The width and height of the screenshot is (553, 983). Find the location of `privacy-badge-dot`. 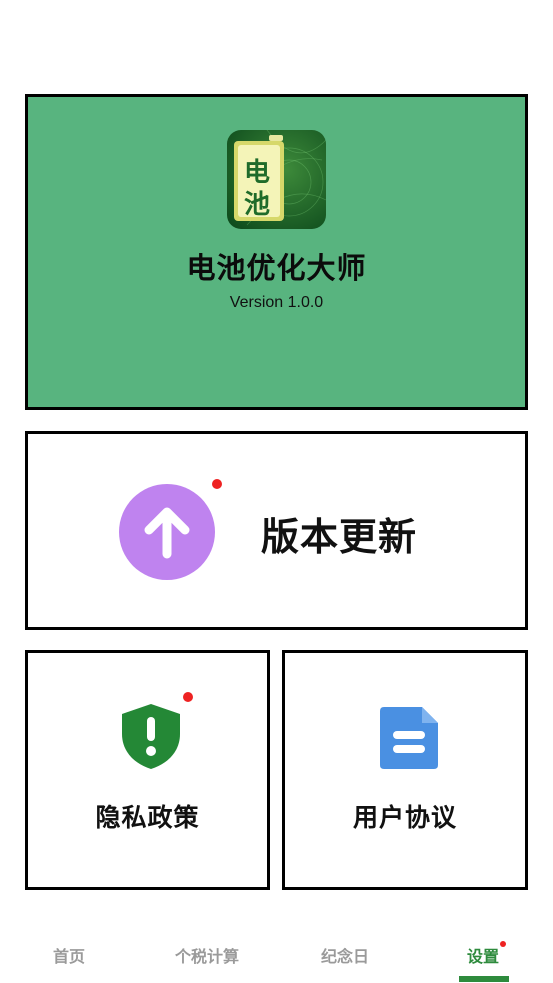

privacy-badge-dot is located at coordinates (188, 697).